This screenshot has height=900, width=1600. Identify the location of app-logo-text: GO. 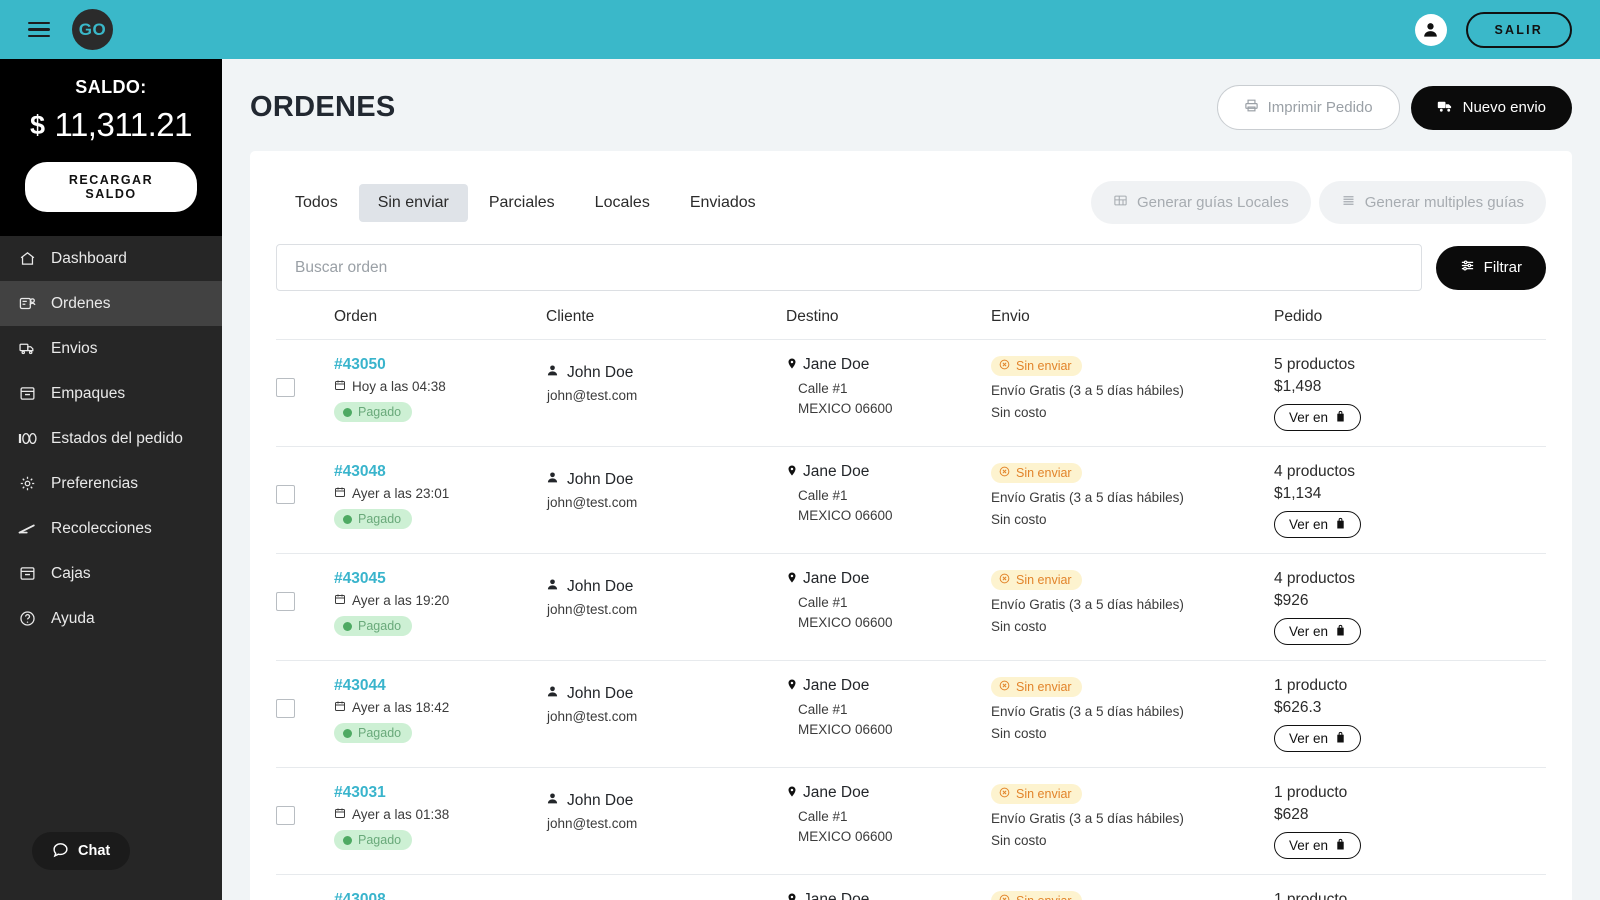
(92, 29).